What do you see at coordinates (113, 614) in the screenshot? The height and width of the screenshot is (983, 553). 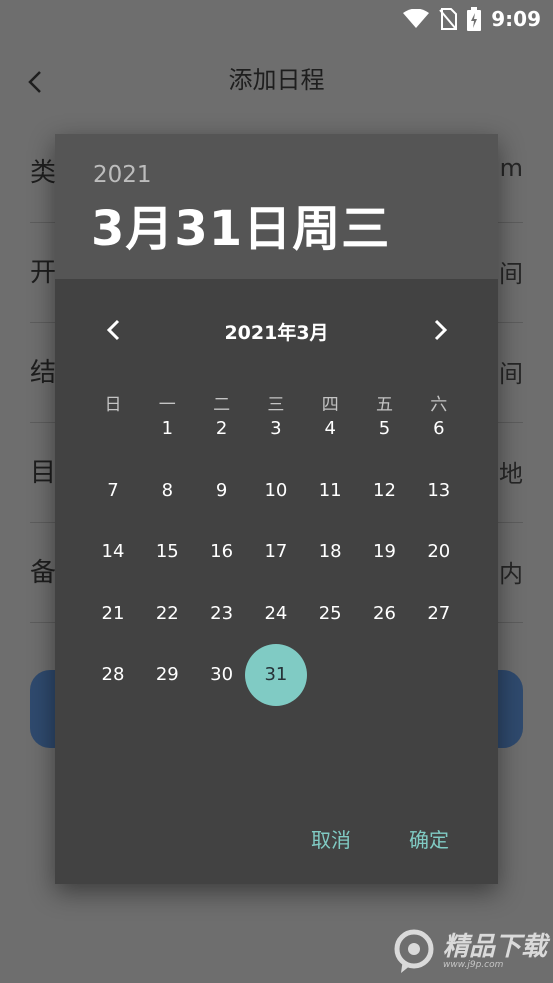 I see `calendar-day: 21` at bounding box center [113, 614].